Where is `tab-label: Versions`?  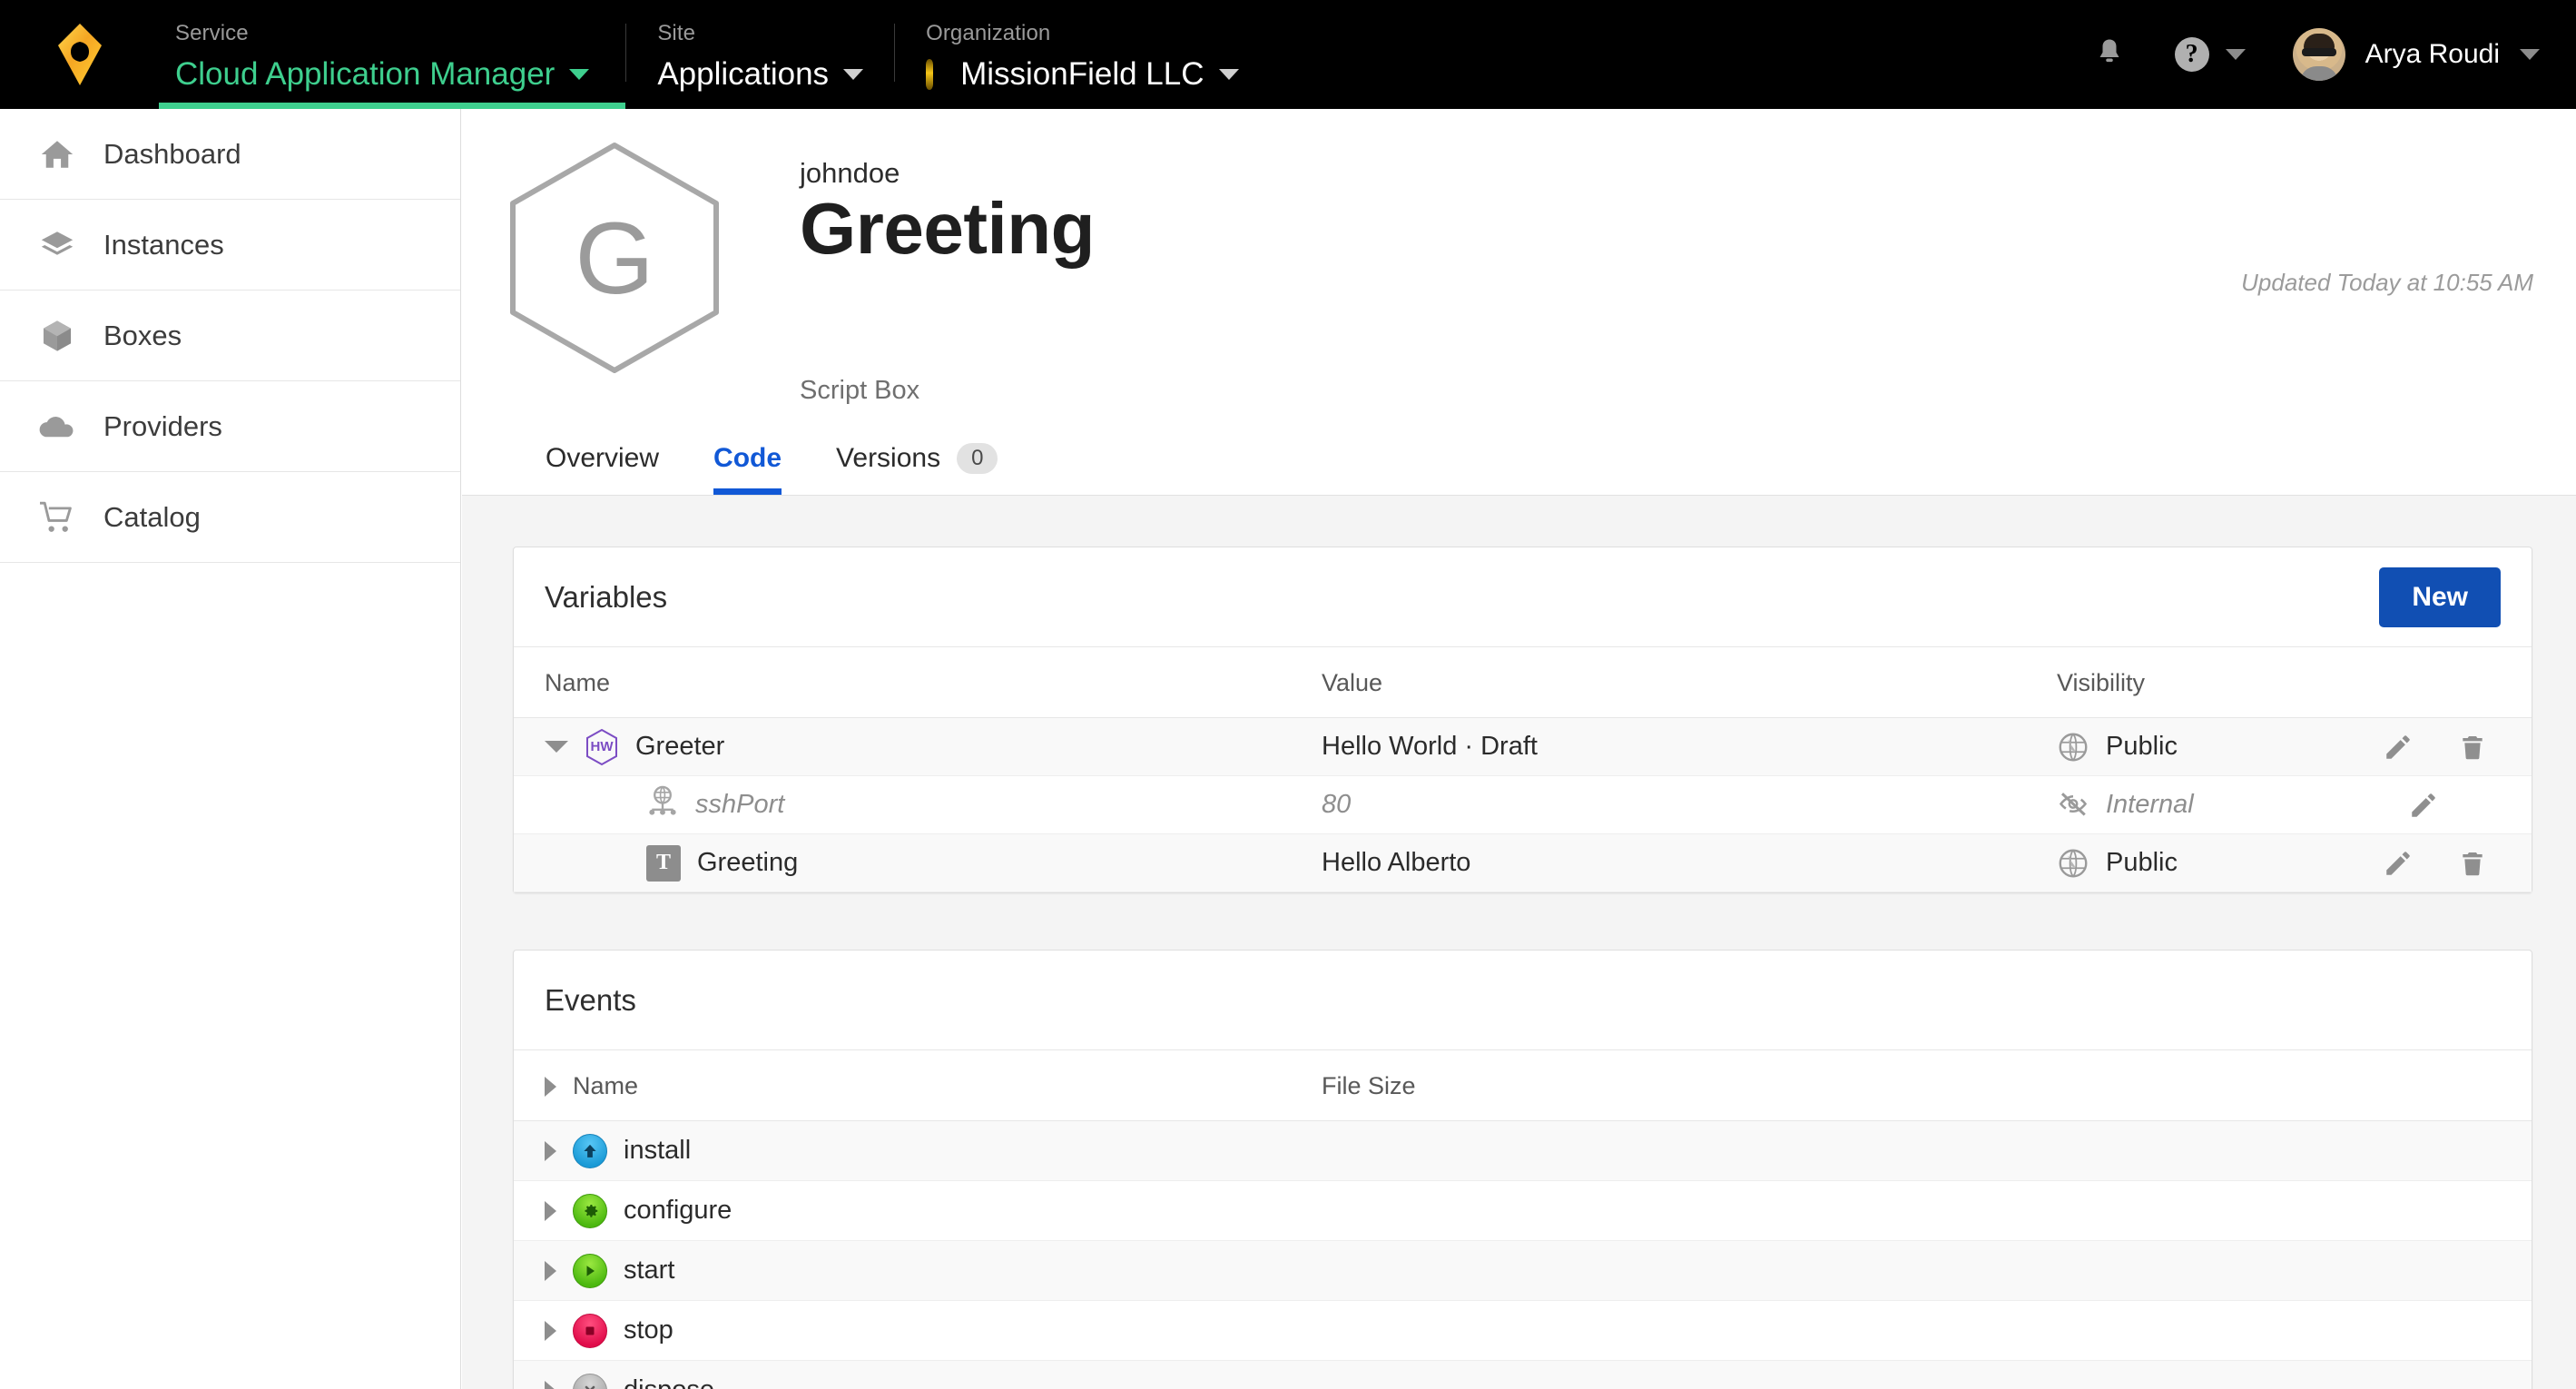 tab-label: Versions is located at coordinates (888, 457).